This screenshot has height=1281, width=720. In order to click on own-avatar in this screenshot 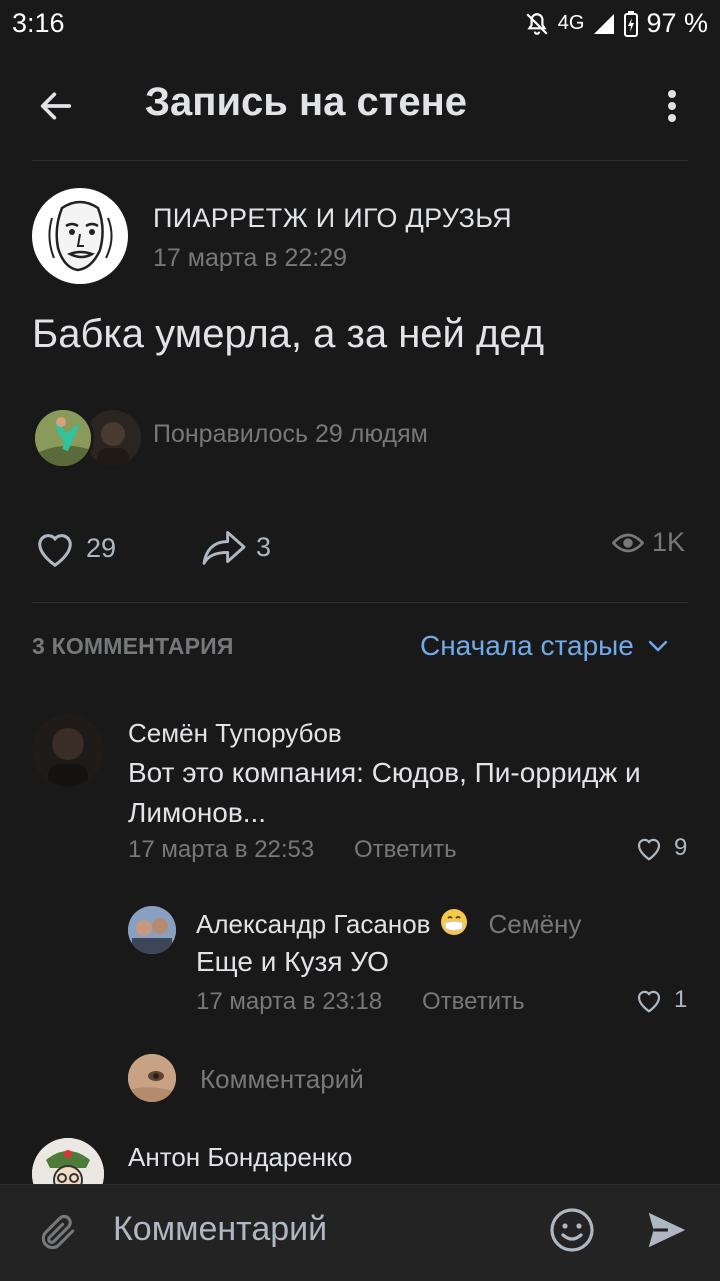, I will do `click(152, 1078)`.